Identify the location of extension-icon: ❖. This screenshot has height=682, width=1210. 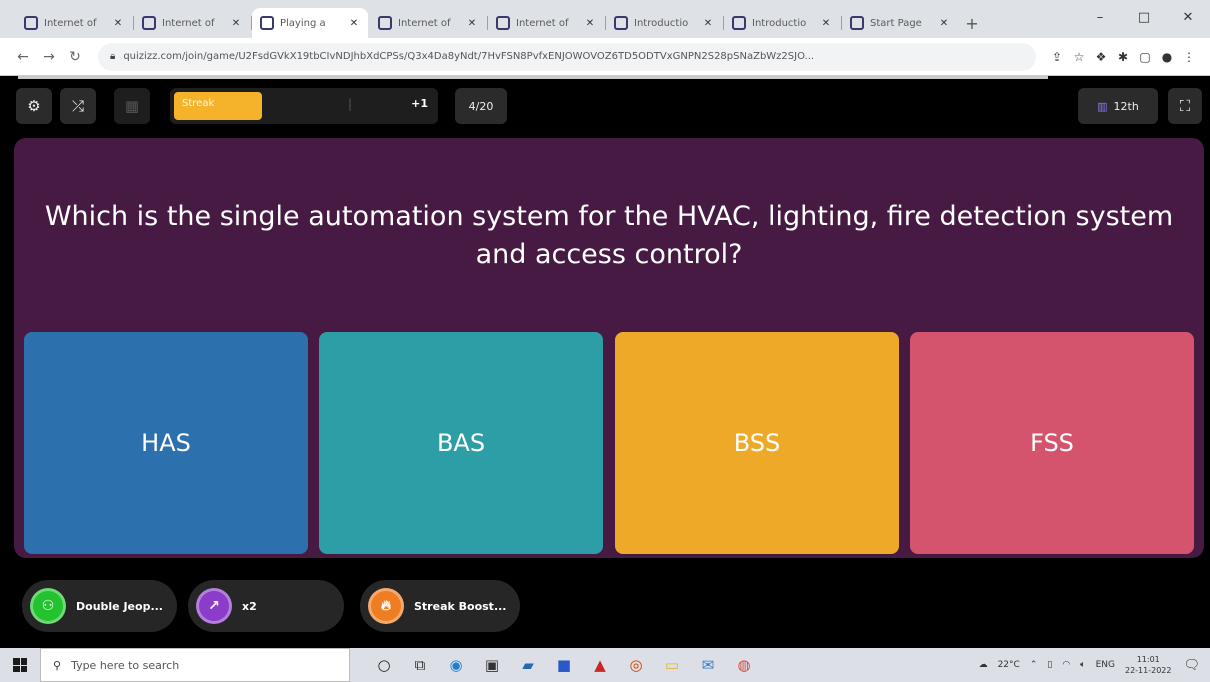
(1101, 57).